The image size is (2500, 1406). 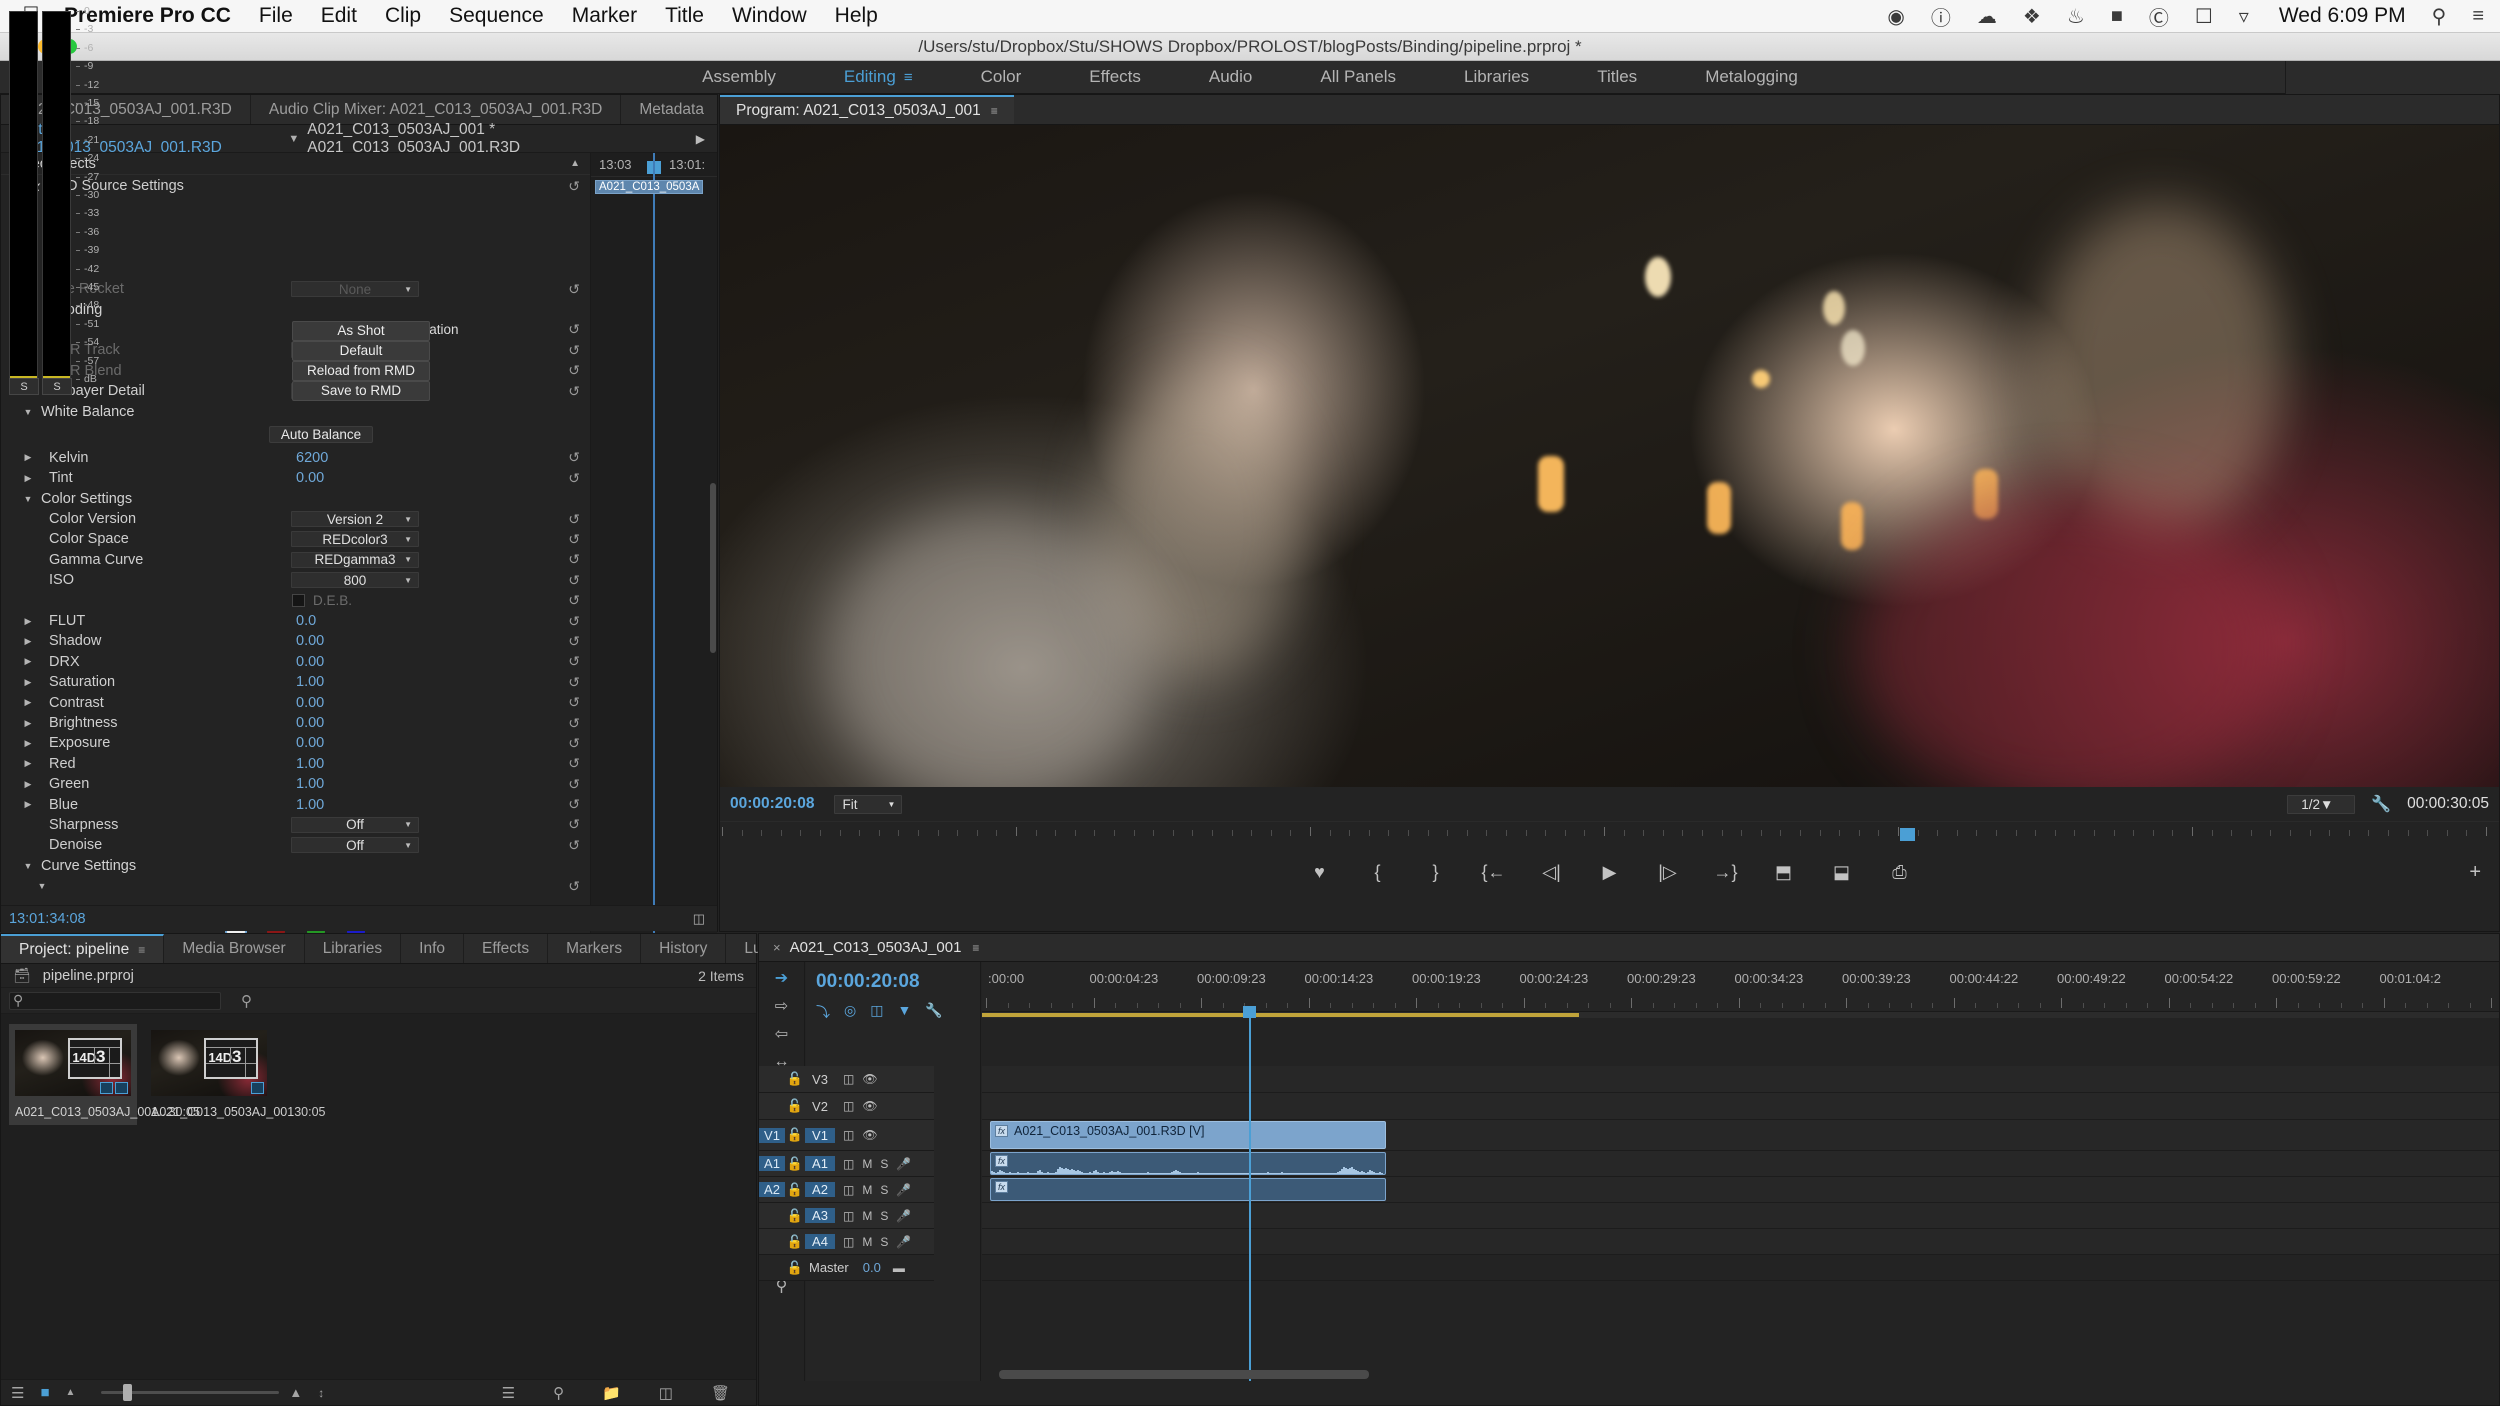 I want to click on sync-lock-icon: ◫, so click(x=848, y=1106).